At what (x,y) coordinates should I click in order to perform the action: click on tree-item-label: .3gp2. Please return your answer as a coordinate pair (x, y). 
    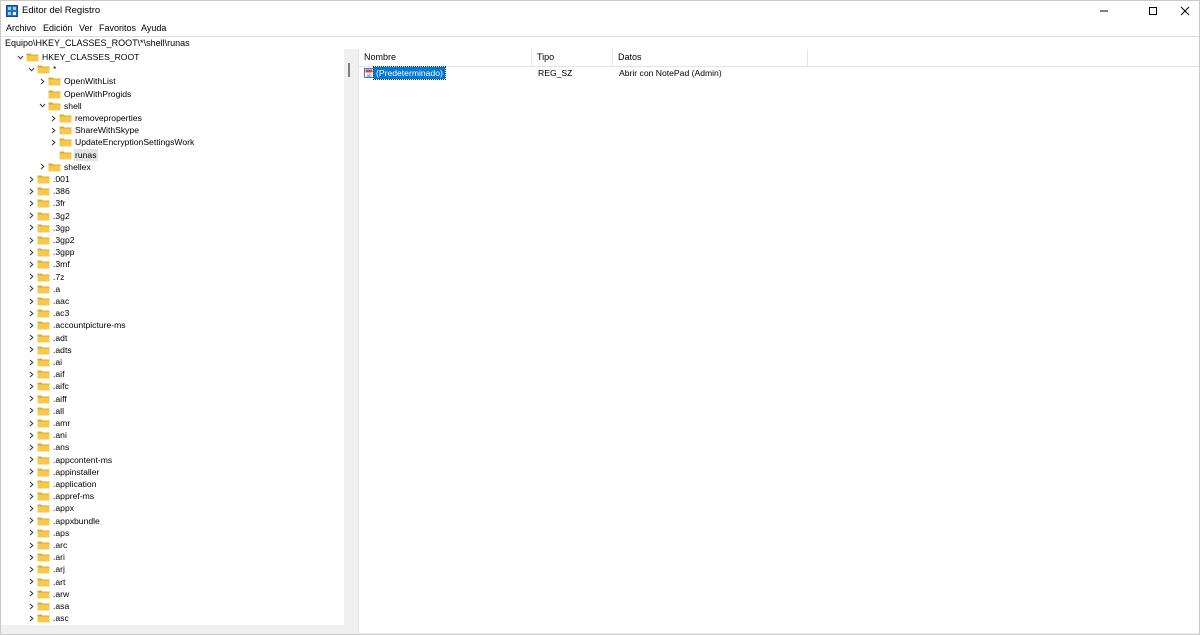
    Looking at the image, I should click on (64, 240).